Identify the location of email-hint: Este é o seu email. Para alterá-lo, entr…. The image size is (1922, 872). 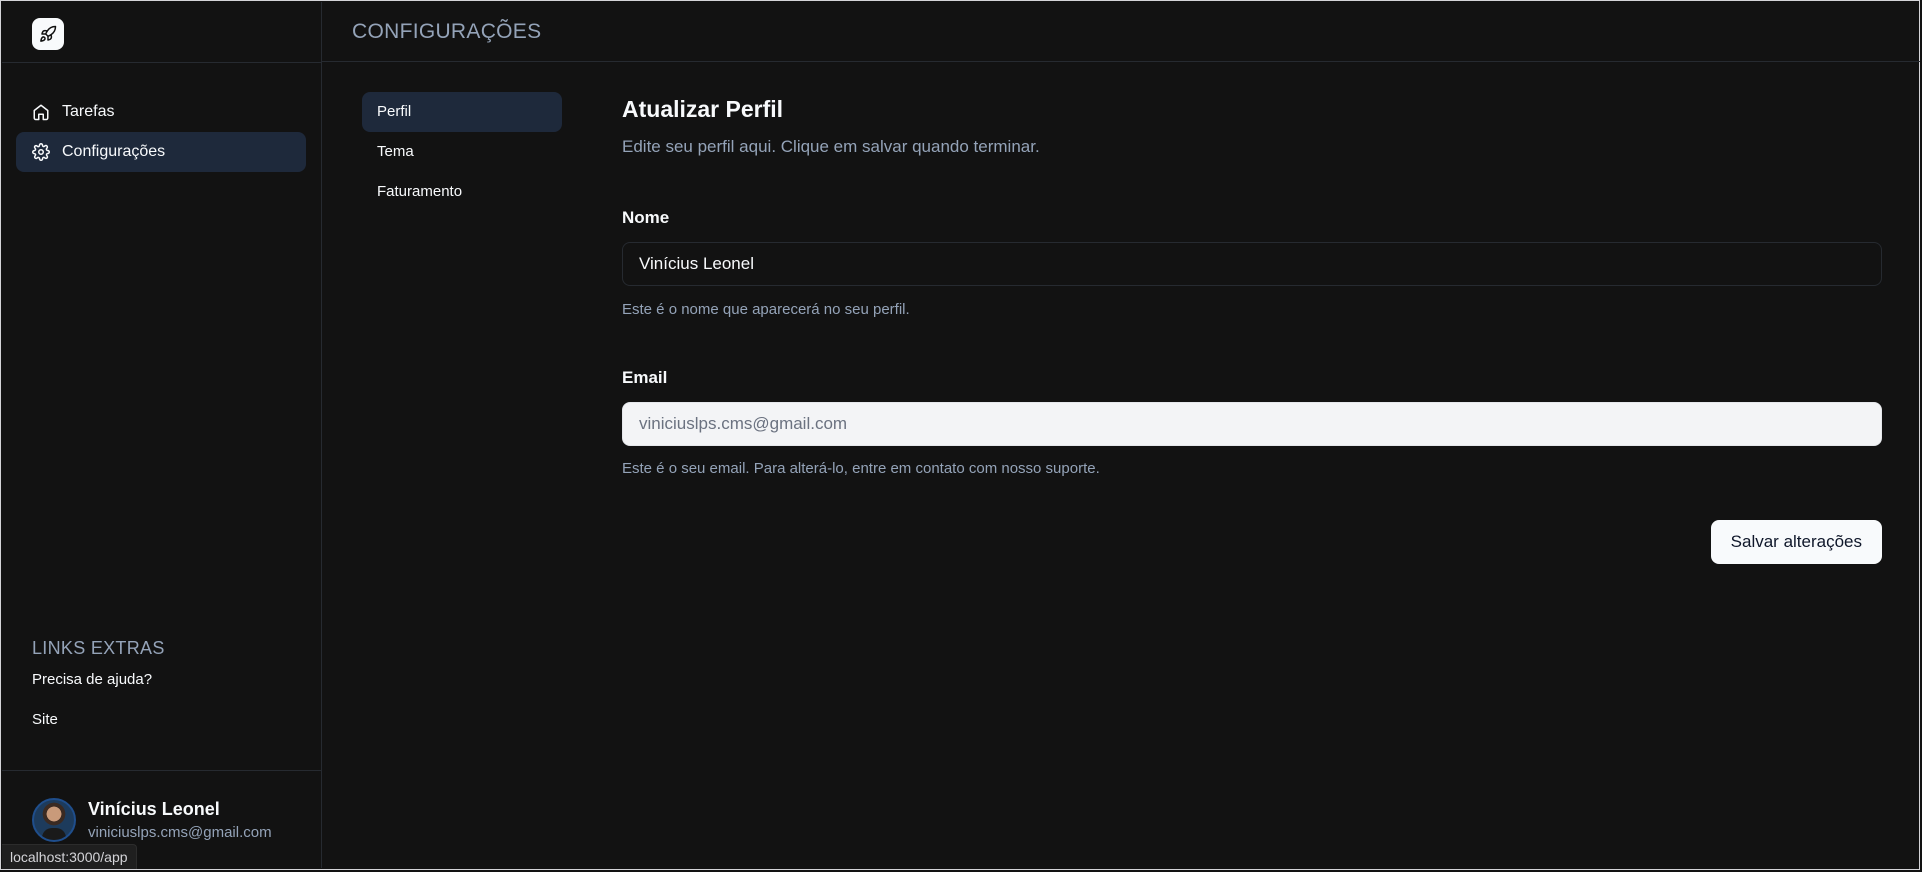
(861, 468).